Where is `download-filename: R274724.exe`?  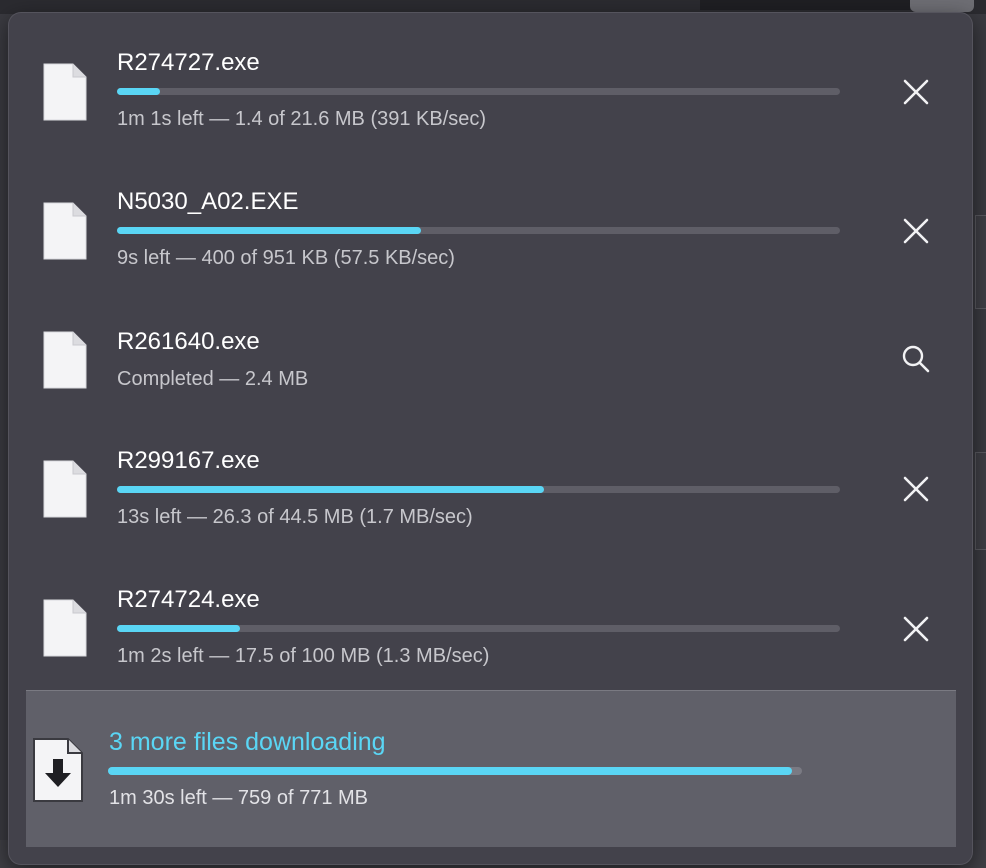
download-filename: R274724.exe is located at coordinates (188, 599).